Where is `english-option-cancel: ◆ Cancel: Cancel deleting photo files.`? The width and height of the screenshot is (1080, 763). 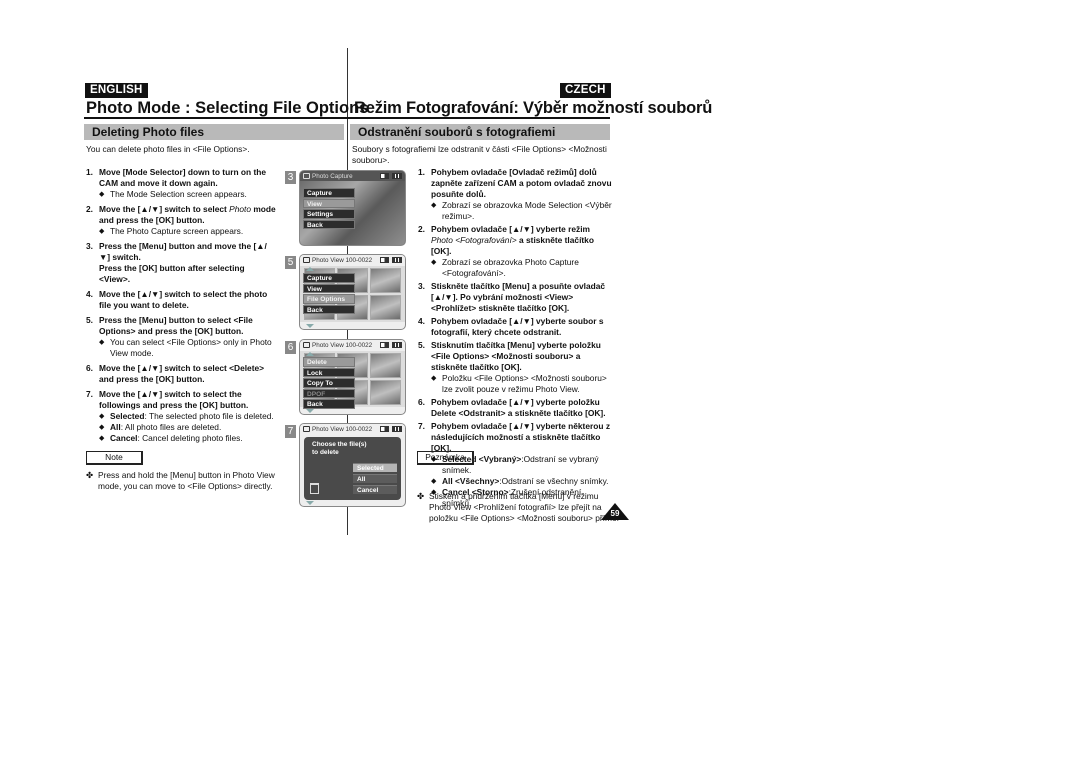
english-option-cancel: ◆ Cancel: Cancel deleting photo files. is located at coordinates (171, 438).